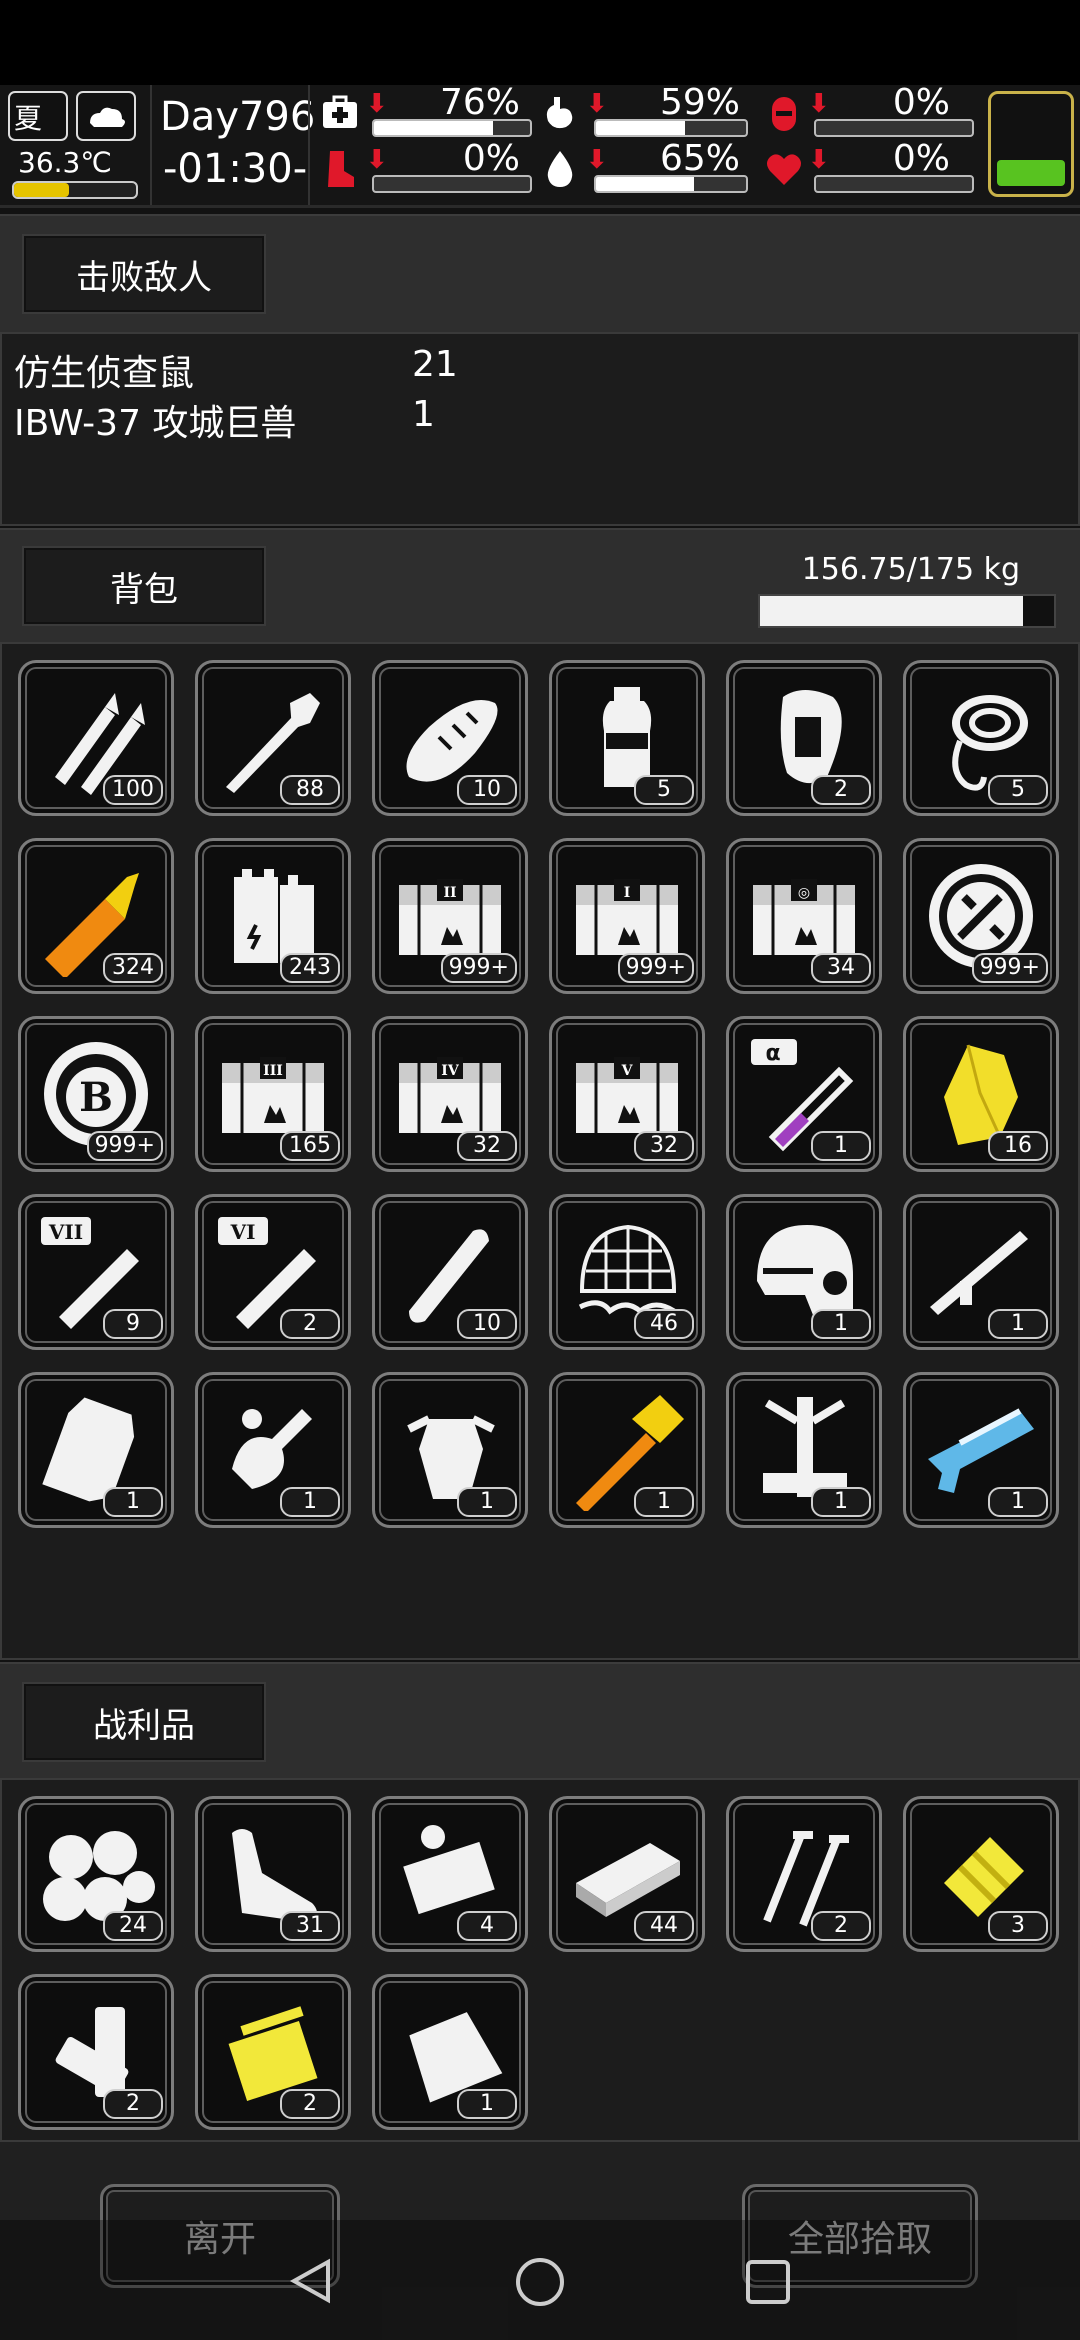  I want to click on enemy-name: 仿生侦查鼠, so click(104, 373).